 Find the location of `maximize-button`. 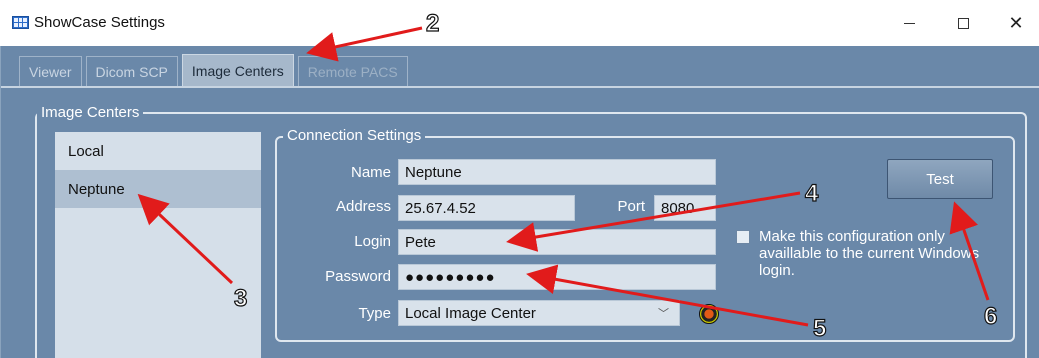

maximize-button is located at coordinates (963, 23).